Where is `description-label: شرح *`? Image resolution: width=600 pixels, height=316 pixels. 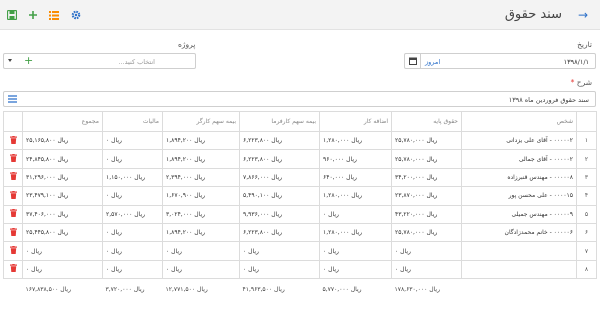
description-label: شرح * is located at coordinates (581, 82).